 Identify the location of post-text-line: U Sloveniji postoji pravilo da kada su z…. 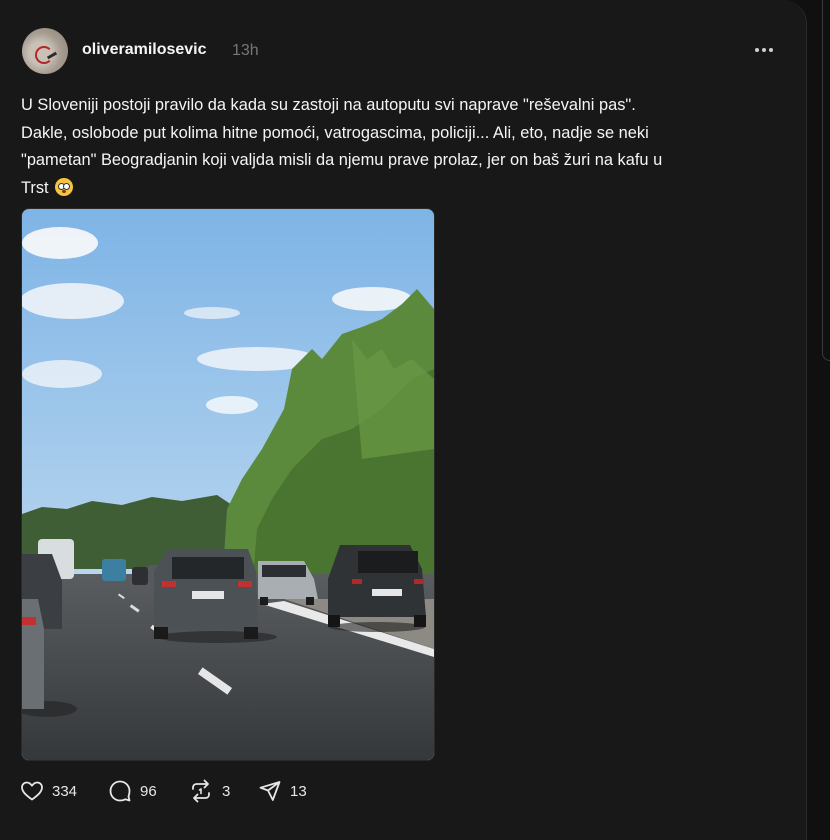
(328, 105).